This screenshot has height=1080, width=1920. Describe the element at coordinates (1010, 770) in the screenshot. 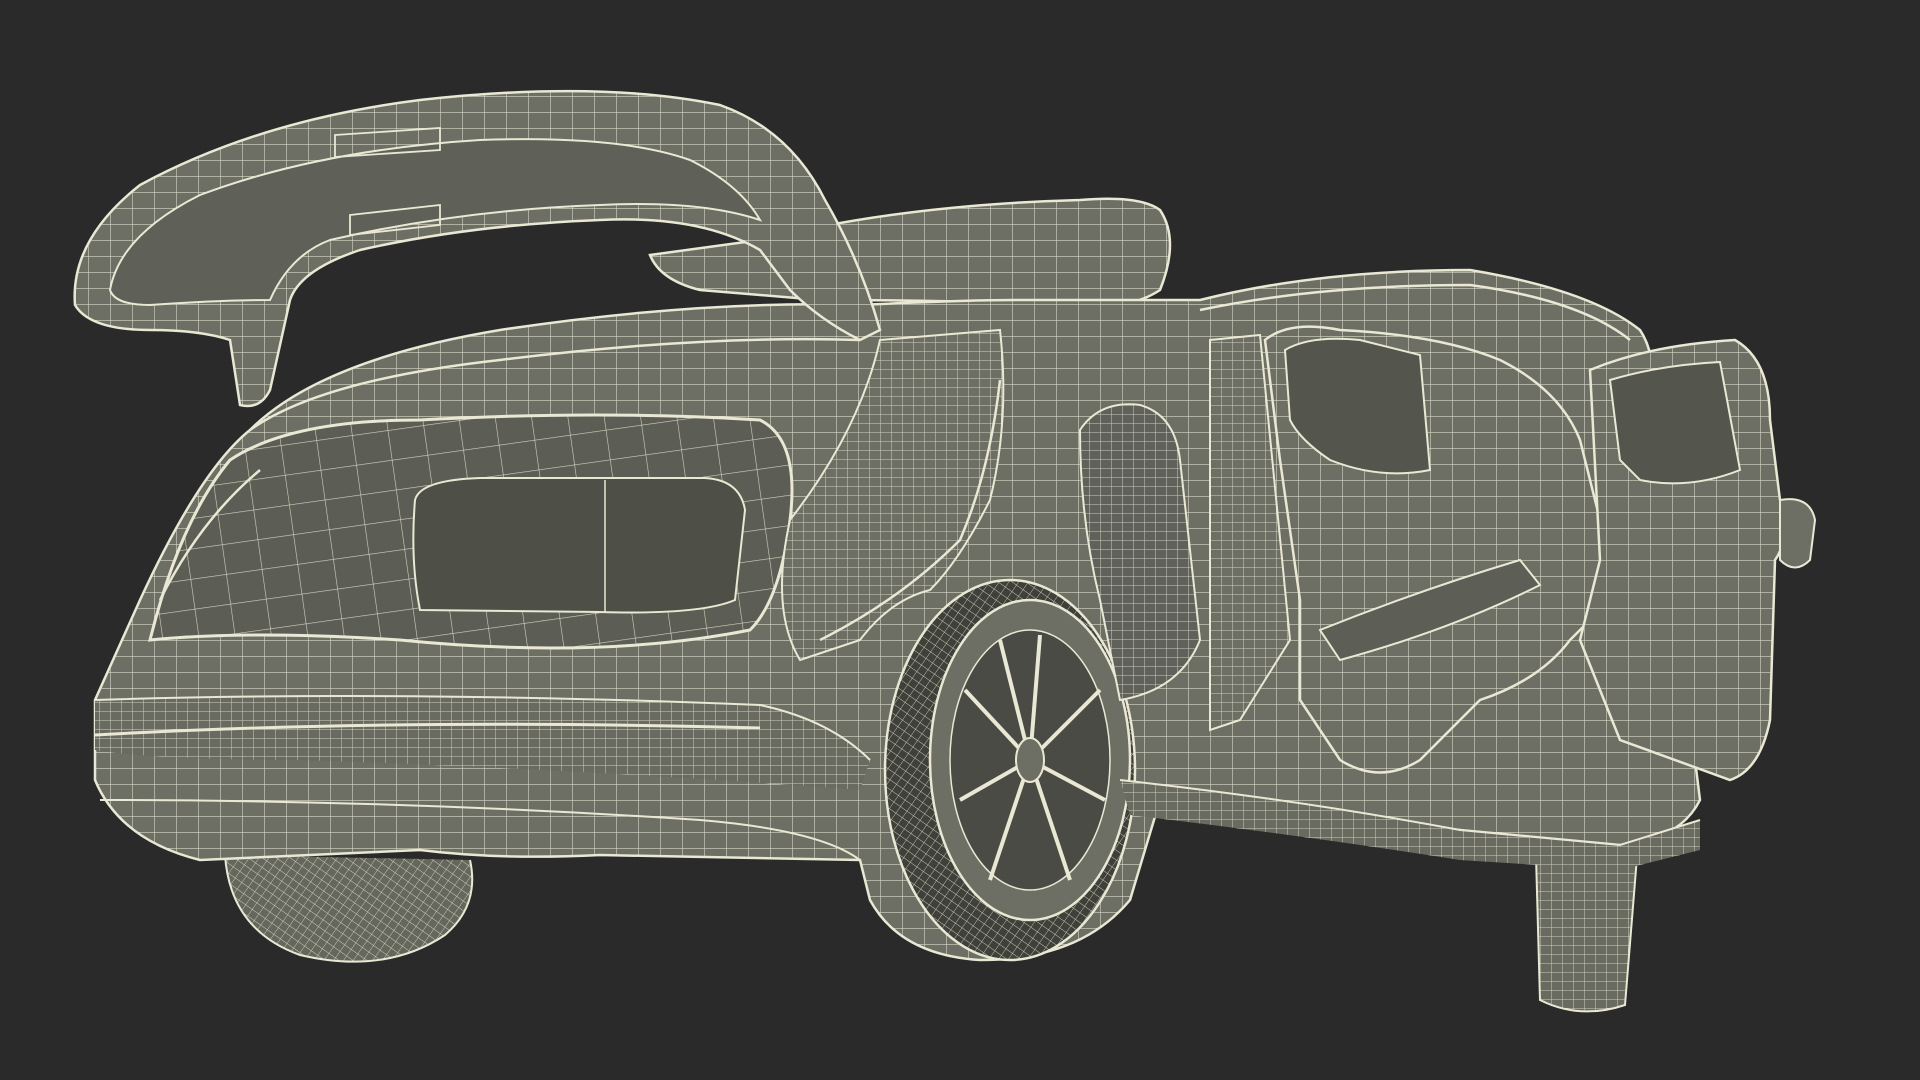

I see `rear-right-wheel` at that location.